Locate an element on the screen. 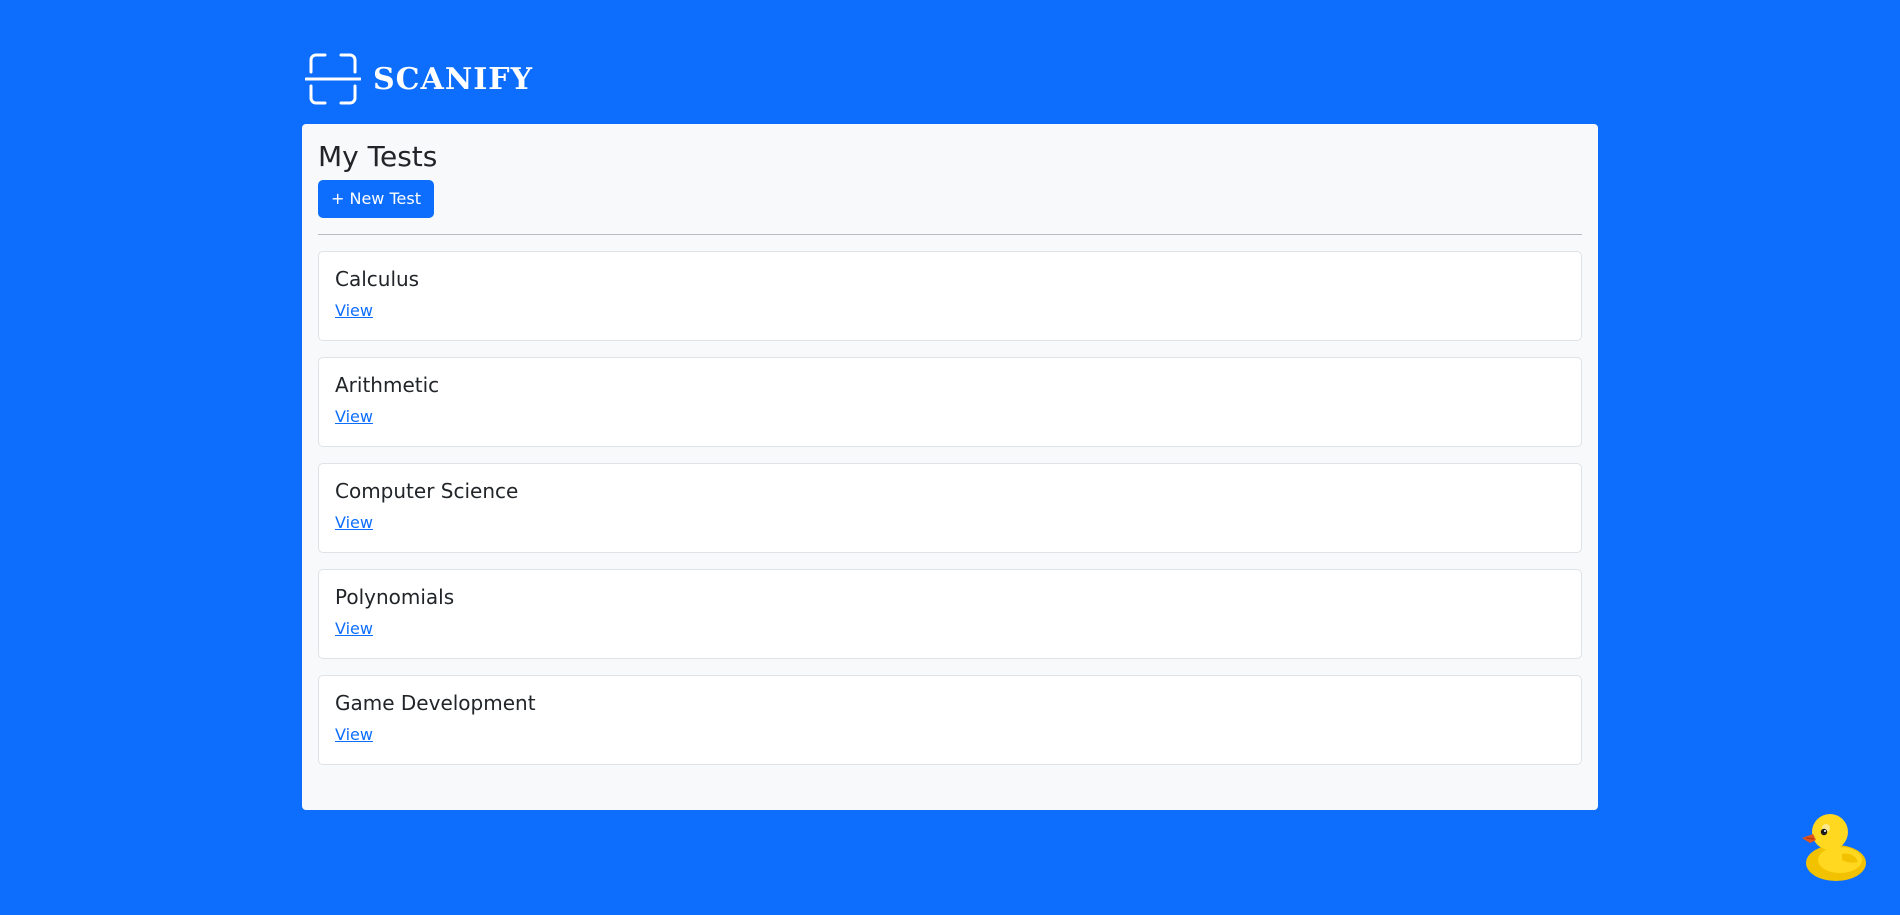 The width and height of the screenshot is (1900, 915). brand: SCANIFY is located at coordinates (419, 79).